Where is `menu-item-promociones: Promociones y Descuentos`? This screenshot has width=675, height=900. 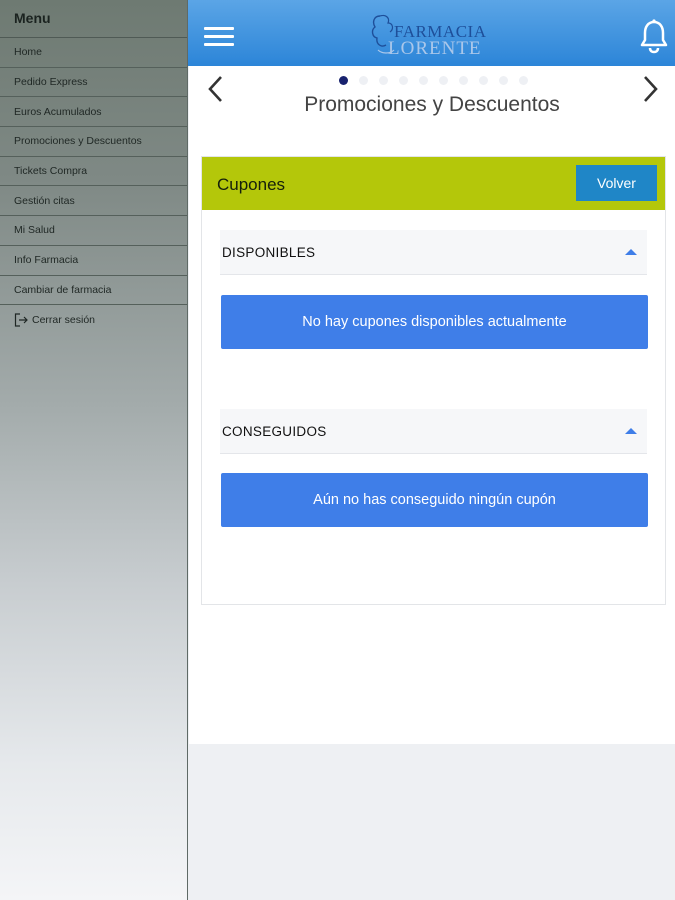 menu-item-promociones: Promociones y Descuentos is located at coordinates (93, 142).